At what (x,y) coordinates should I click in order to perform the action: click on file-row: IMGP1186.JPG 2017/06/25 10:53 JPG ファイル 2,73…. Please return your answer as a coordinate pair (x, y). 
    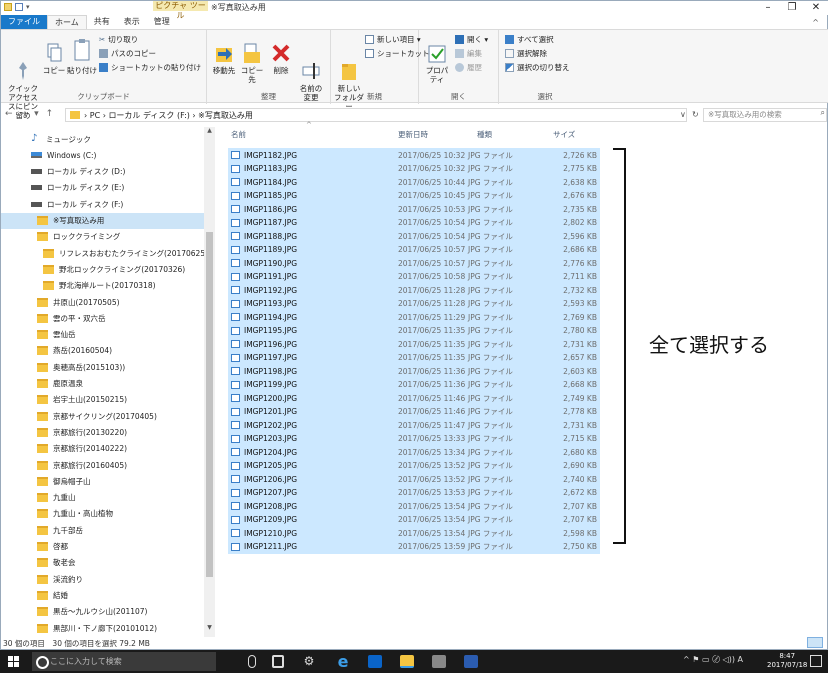
    Looking at the image, I should click on (414, 209).